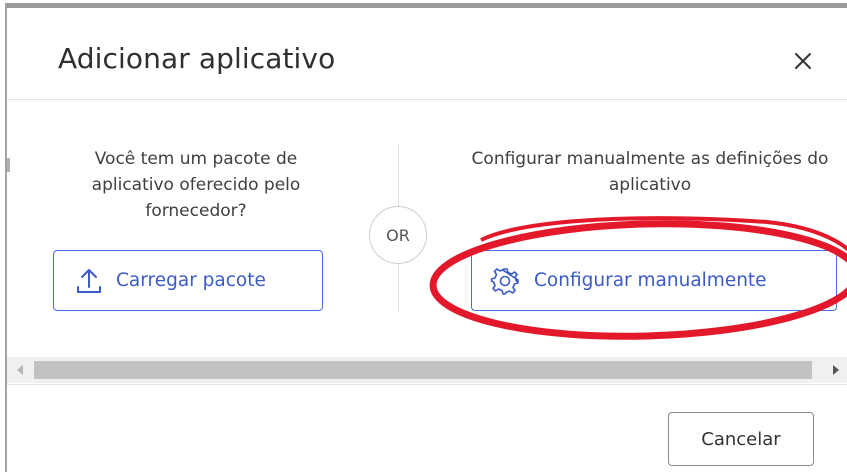  What do you see at coordinates (427, 384) in the screenshot?
I see `footer-divider` at bounding box center [427, 384].